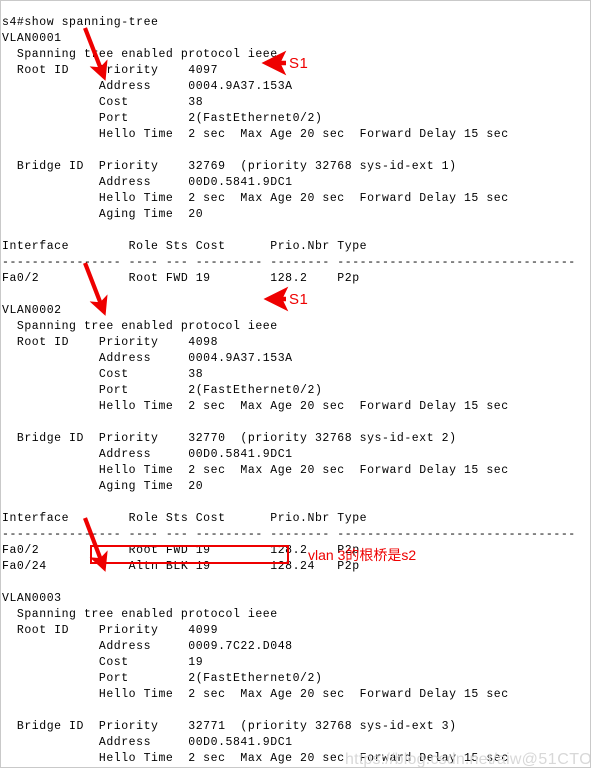  What do you see at coordinates (189, 554) in the screenshot?
I see `highlight-box-vlan3-root-address` at bounding box center [189, 554].